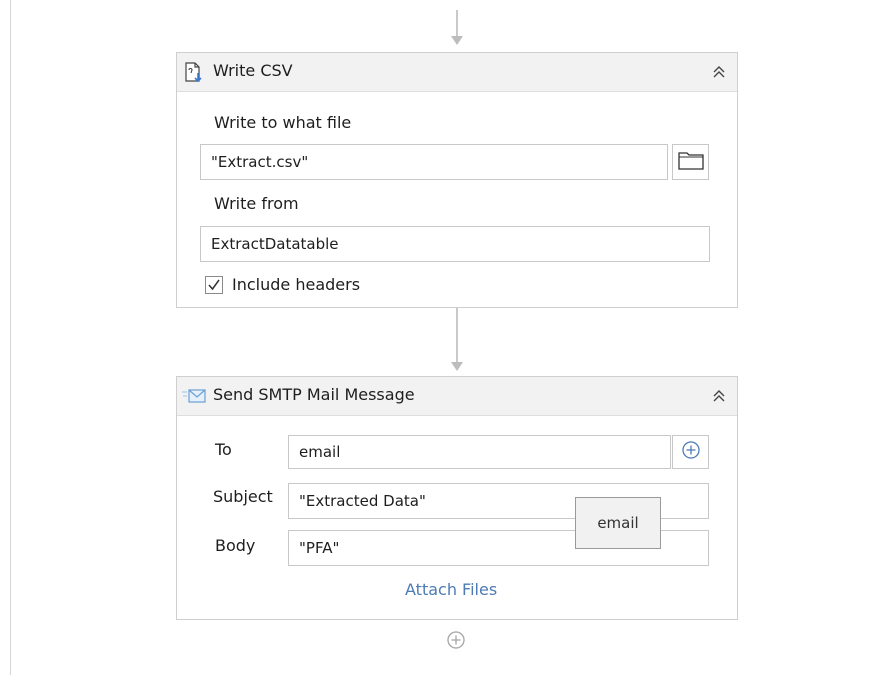  I want to click on folder-icon, so click(690, 162).